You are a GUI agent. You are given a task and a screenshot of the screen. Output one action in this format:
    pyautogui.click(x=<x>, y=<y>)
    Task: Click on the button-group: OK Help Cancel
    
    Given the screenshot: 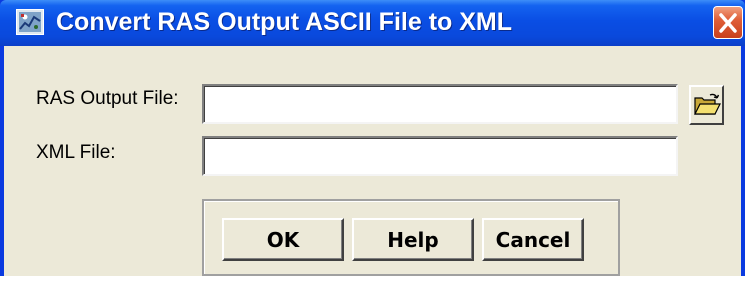 What is the action you would take?
    pyautogui.click(x=411, y=237)
    